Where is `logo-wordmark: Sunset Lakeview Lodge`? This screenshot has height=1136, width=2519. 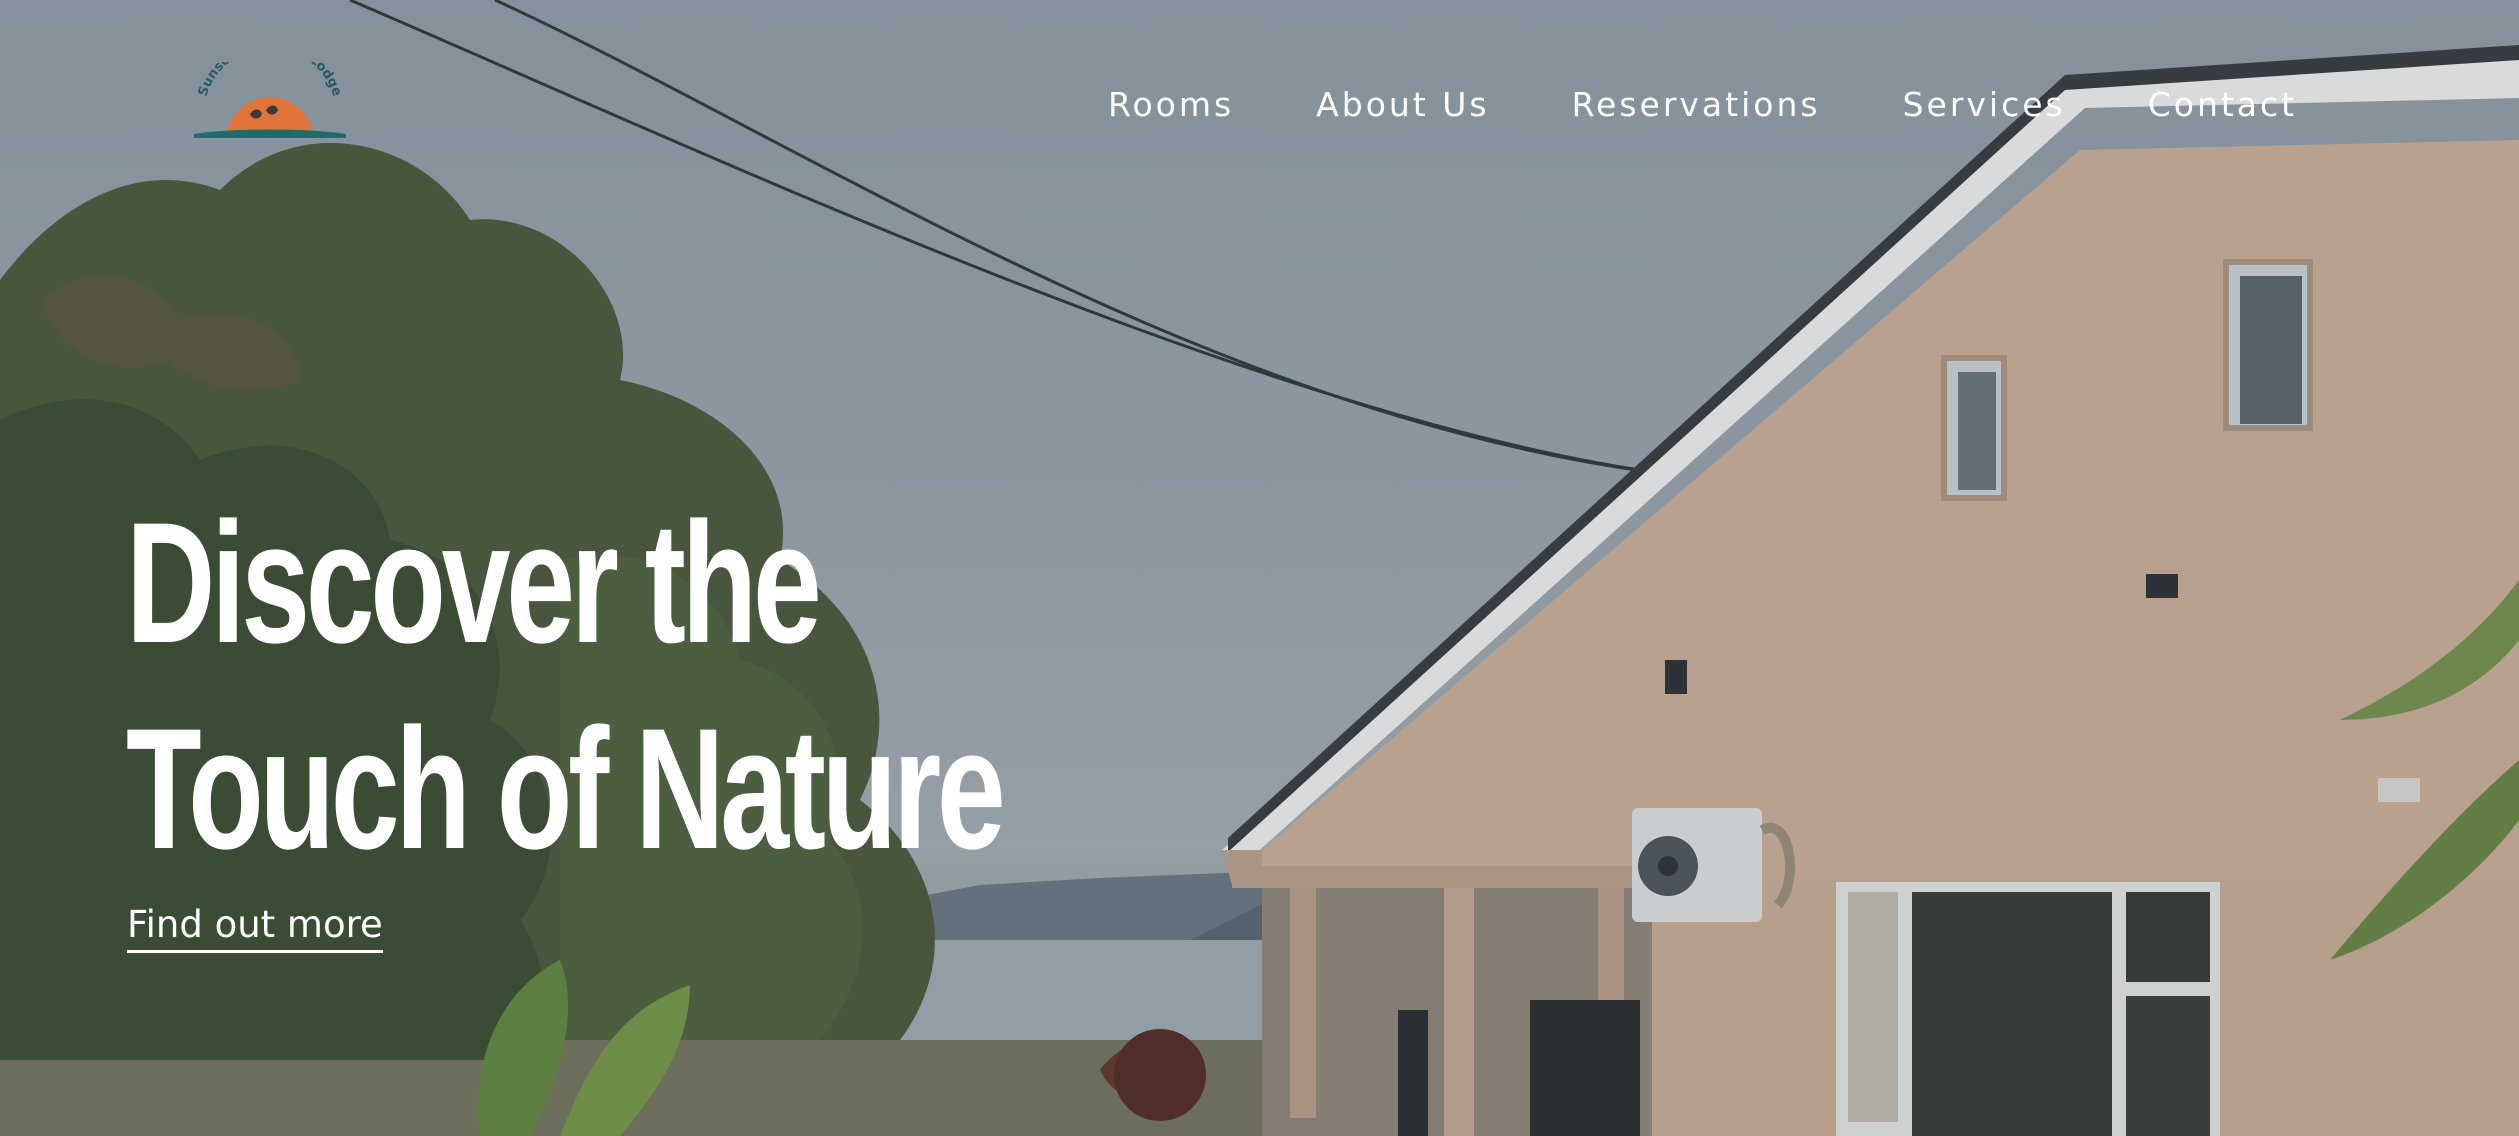
logo-wordmark: Sunset Lakeview Lodge is located at coordinates (270, 67).